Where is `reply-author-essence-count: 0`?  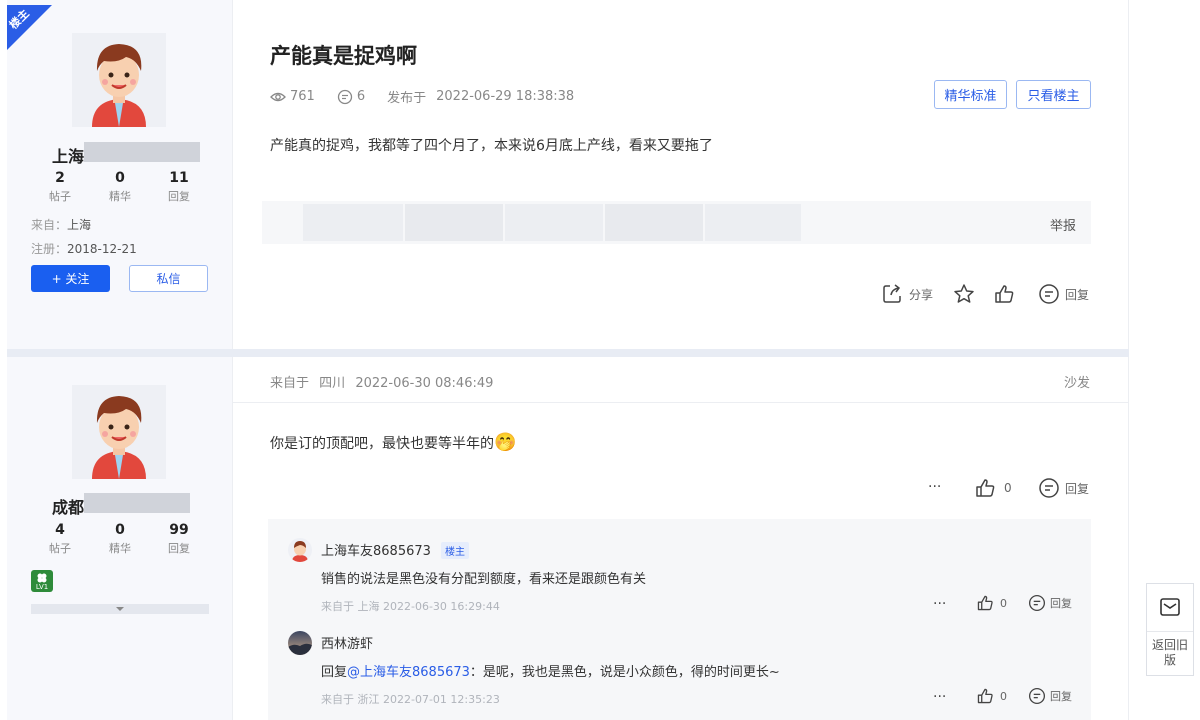 reply-author-essence-count: 0 is located at coordinates (120, 530).